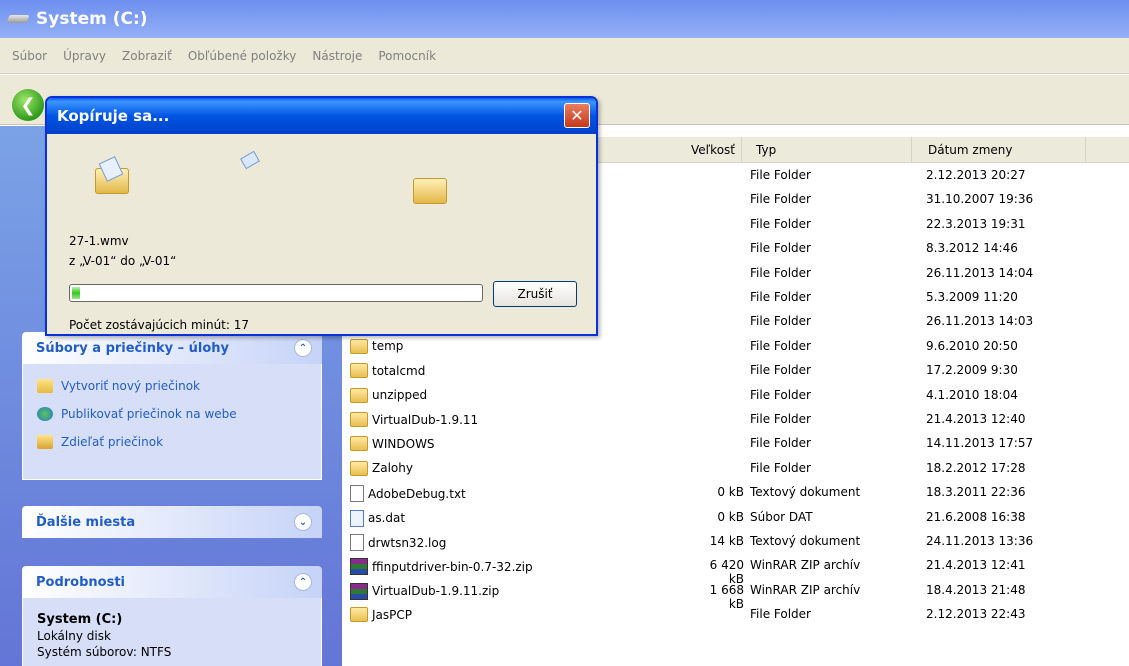  Describe the element at coordinates (980, 443) in the screenshot. I see `file-date: 14.11.2013 17:57` at that location.